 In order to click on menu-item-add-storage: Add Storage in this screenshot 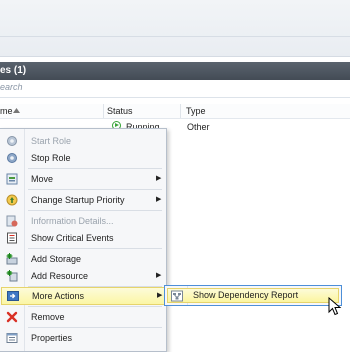, I will do `click(83, 259)`.